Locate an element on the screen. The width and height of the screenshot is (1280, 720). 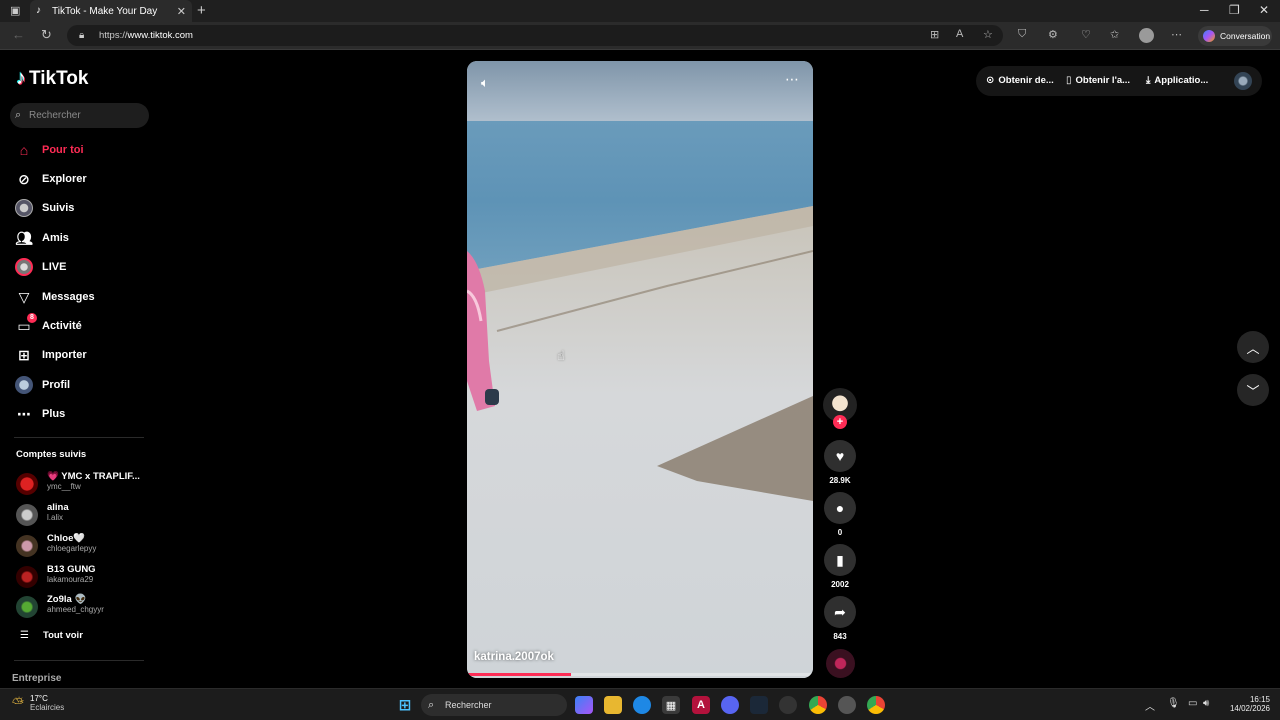
save-button: ▮ is located at coordinates (840, 560).